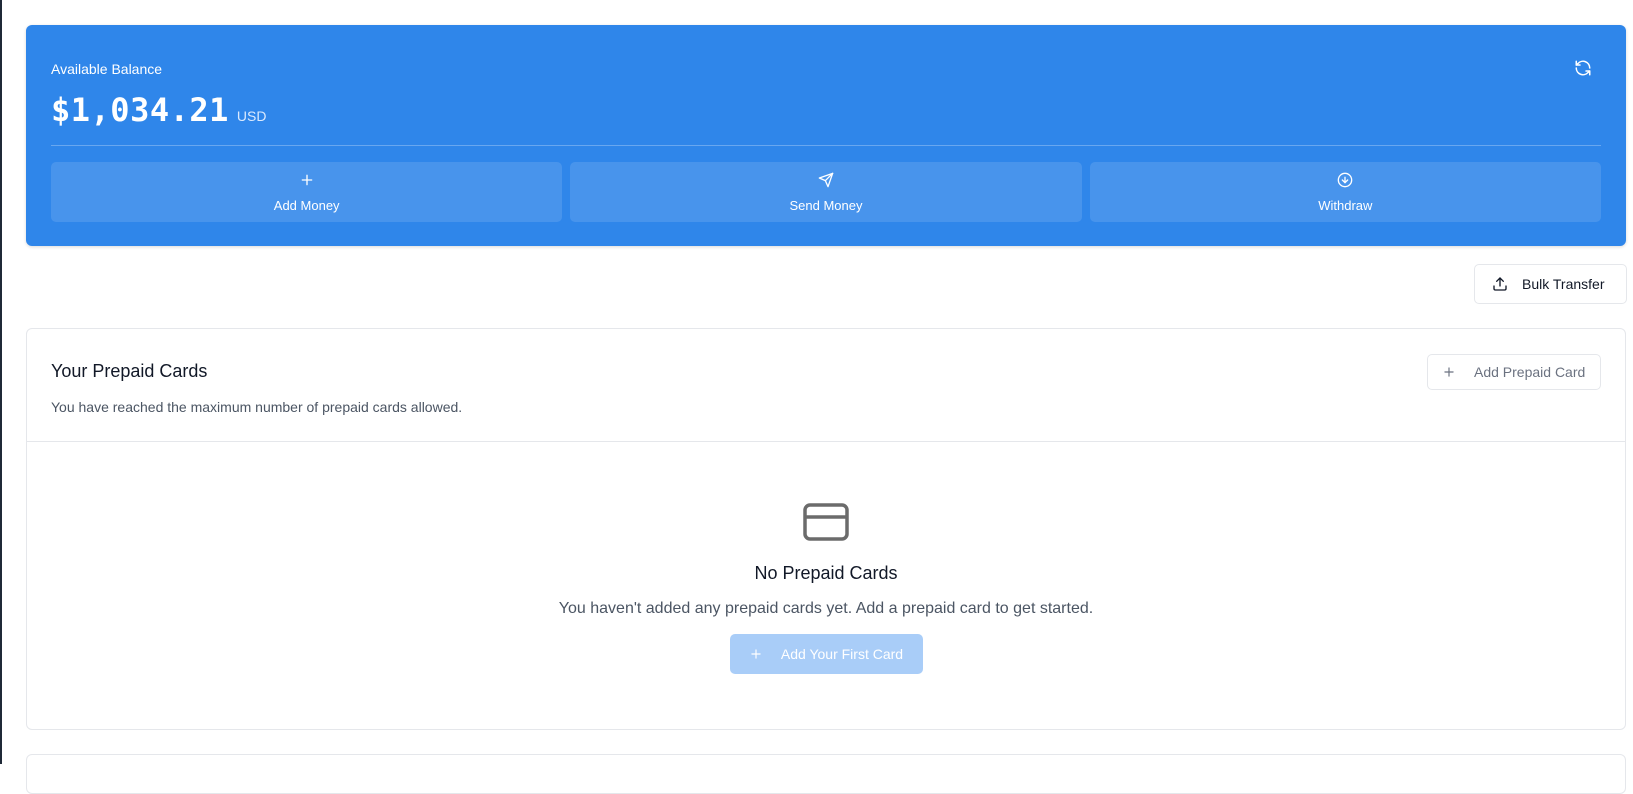  What do you see at coordinates (1500, 284) in the screenshot?
I see `upload-icon` at bounding box center [1500, 284].